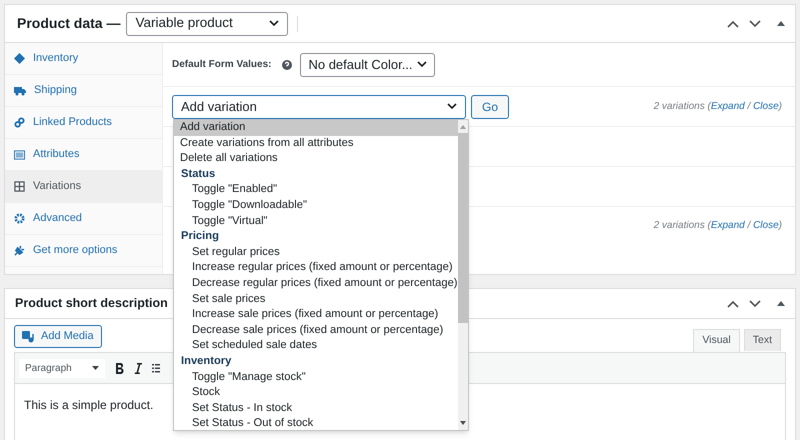 Image resolution: width=800 pixels, height=440 pixels. What do you see at coordinates (716, 340) in the screenshot?
I see `editor-tab: Visual` at bounding box center [716, 340].